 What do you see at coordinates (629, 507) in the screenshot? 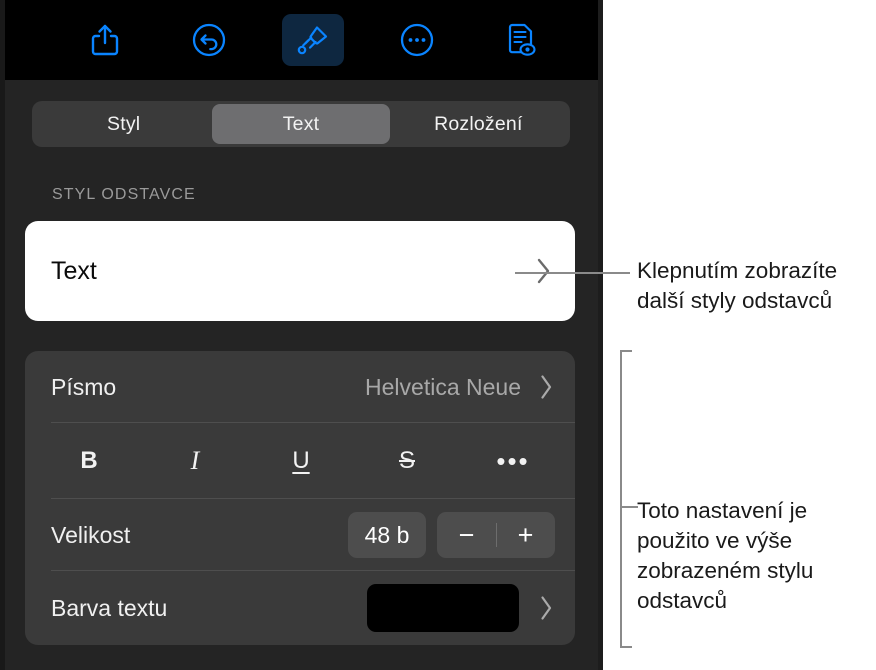
I see `bracket-pointer-tick` at bounding box center [629, 507].